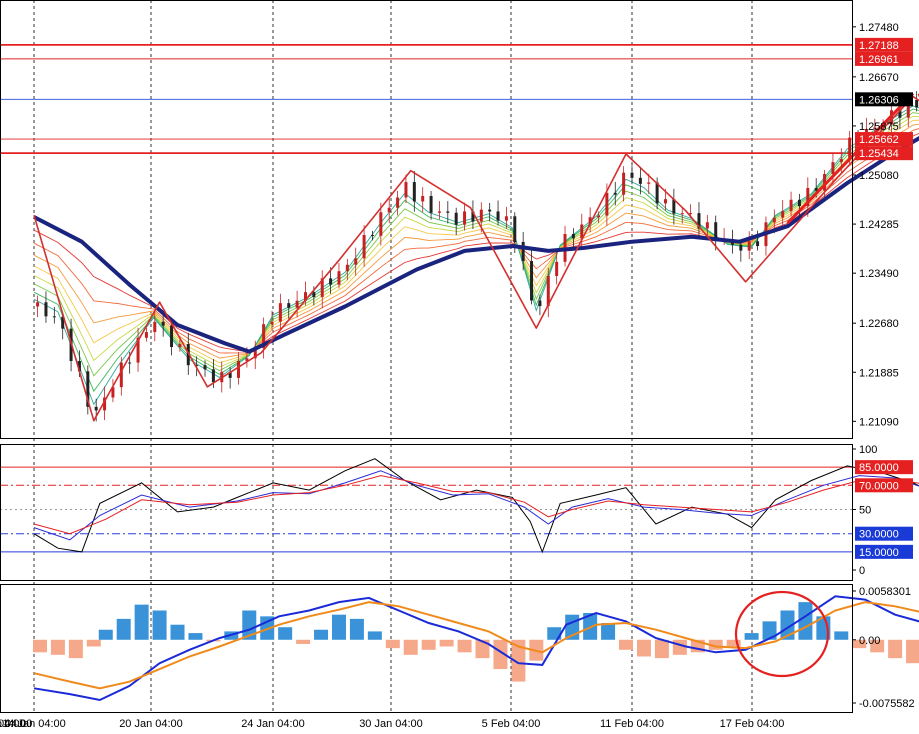  What do you see at coordinates (865, 511) in the screenshot?
I see `stoch-axis-label-1: 50` at bounding box center [865, 511].